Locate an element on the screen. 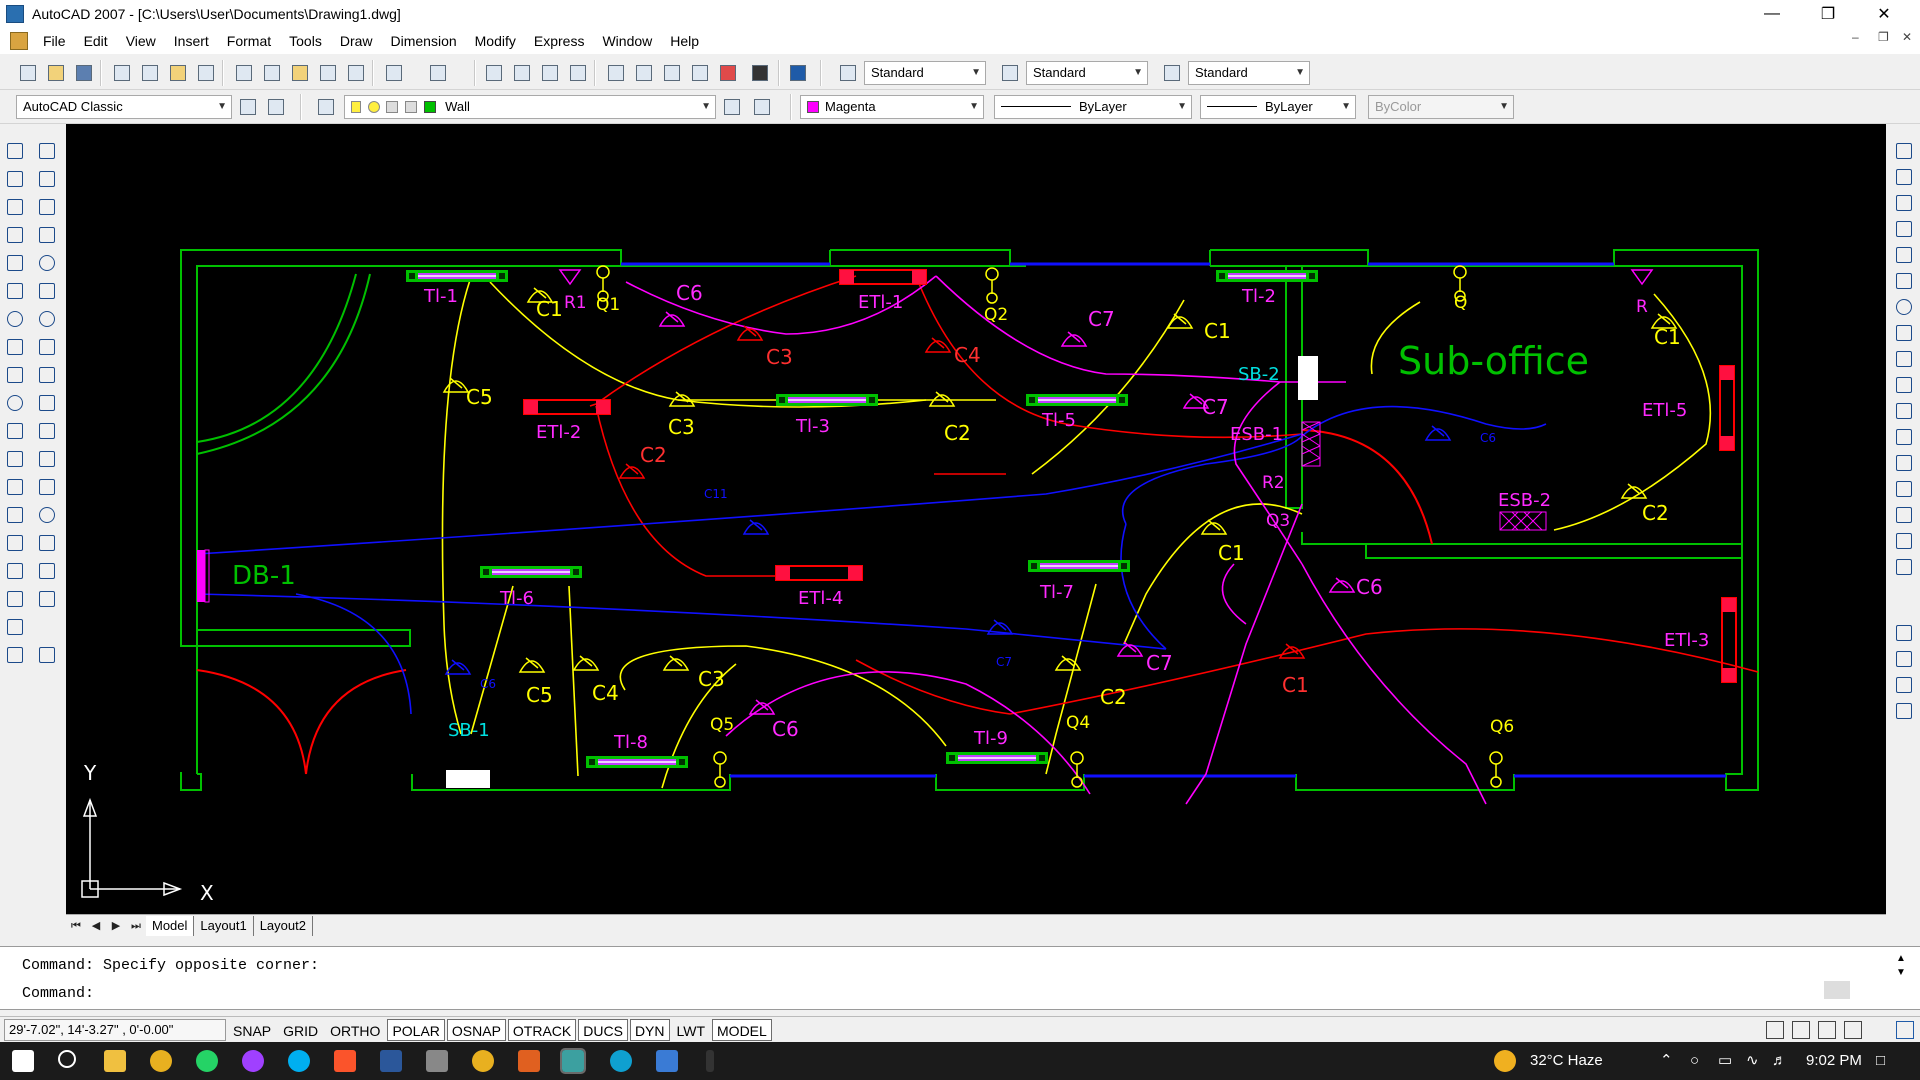  menu-modify: Modify is located at coordinates (495, 41).